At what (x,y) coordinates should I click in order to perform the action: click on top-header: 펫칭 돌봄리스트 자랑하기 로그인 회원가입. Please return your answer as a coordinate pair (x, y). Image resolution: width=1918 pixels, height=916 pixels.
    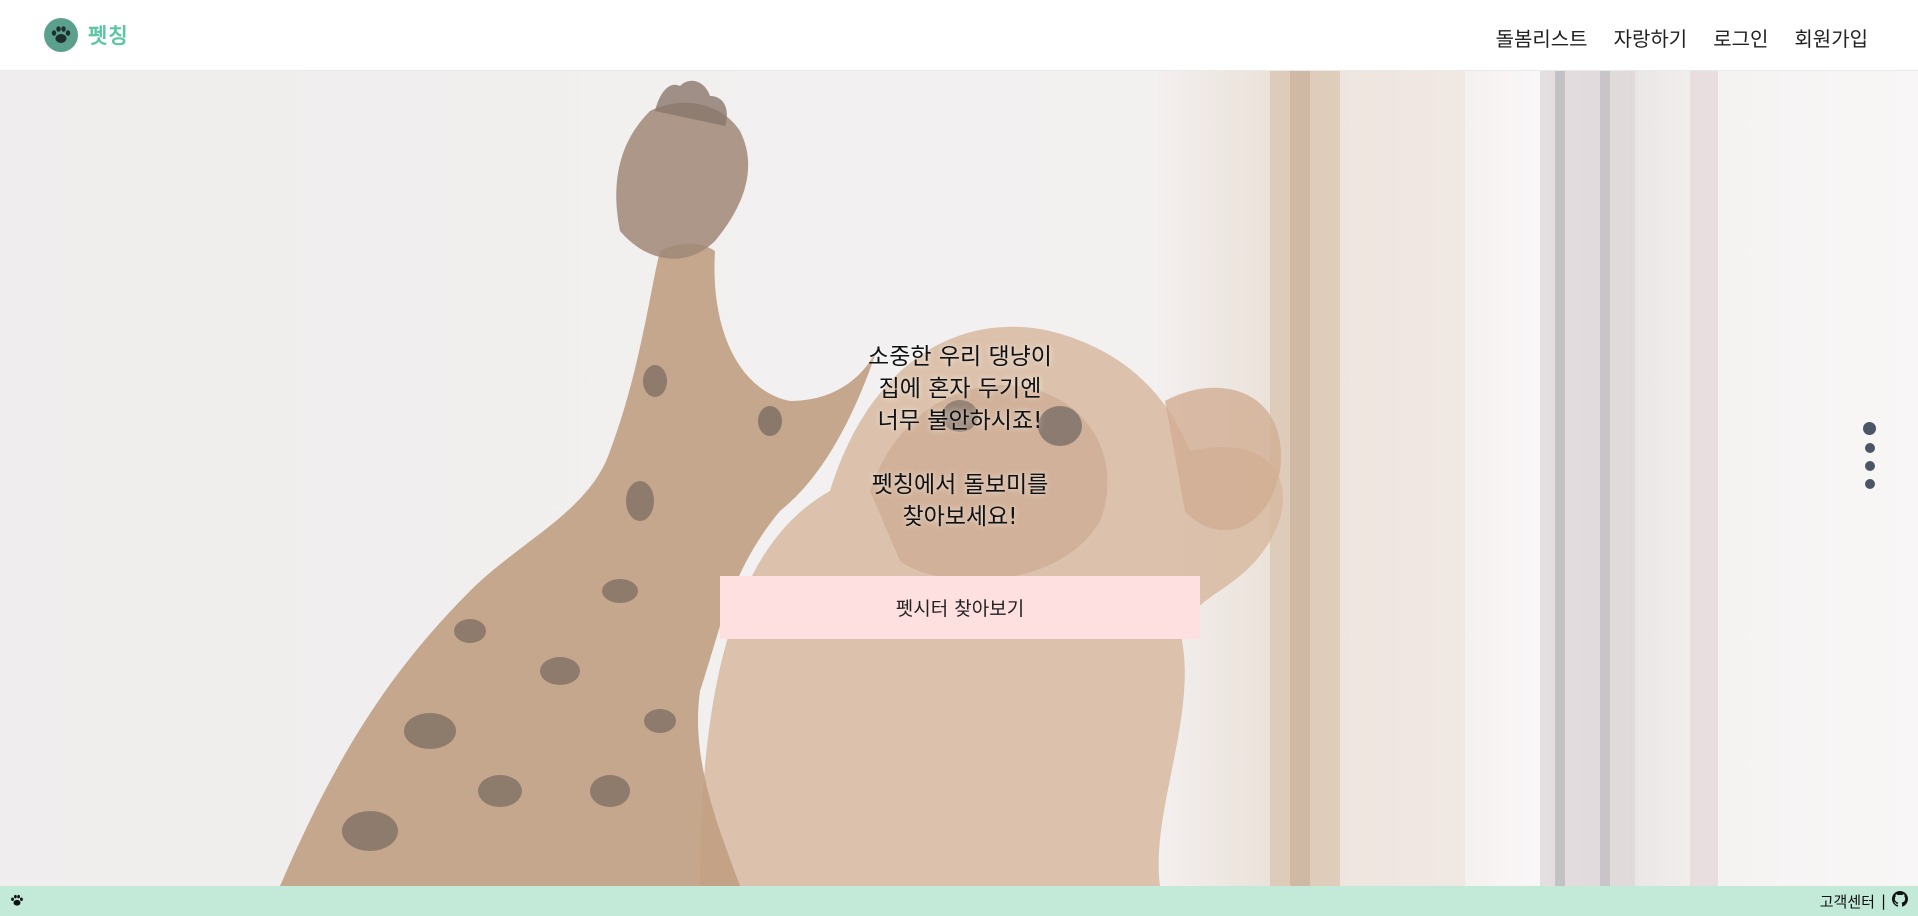
    Looking at the image, I should click on (959, 35).